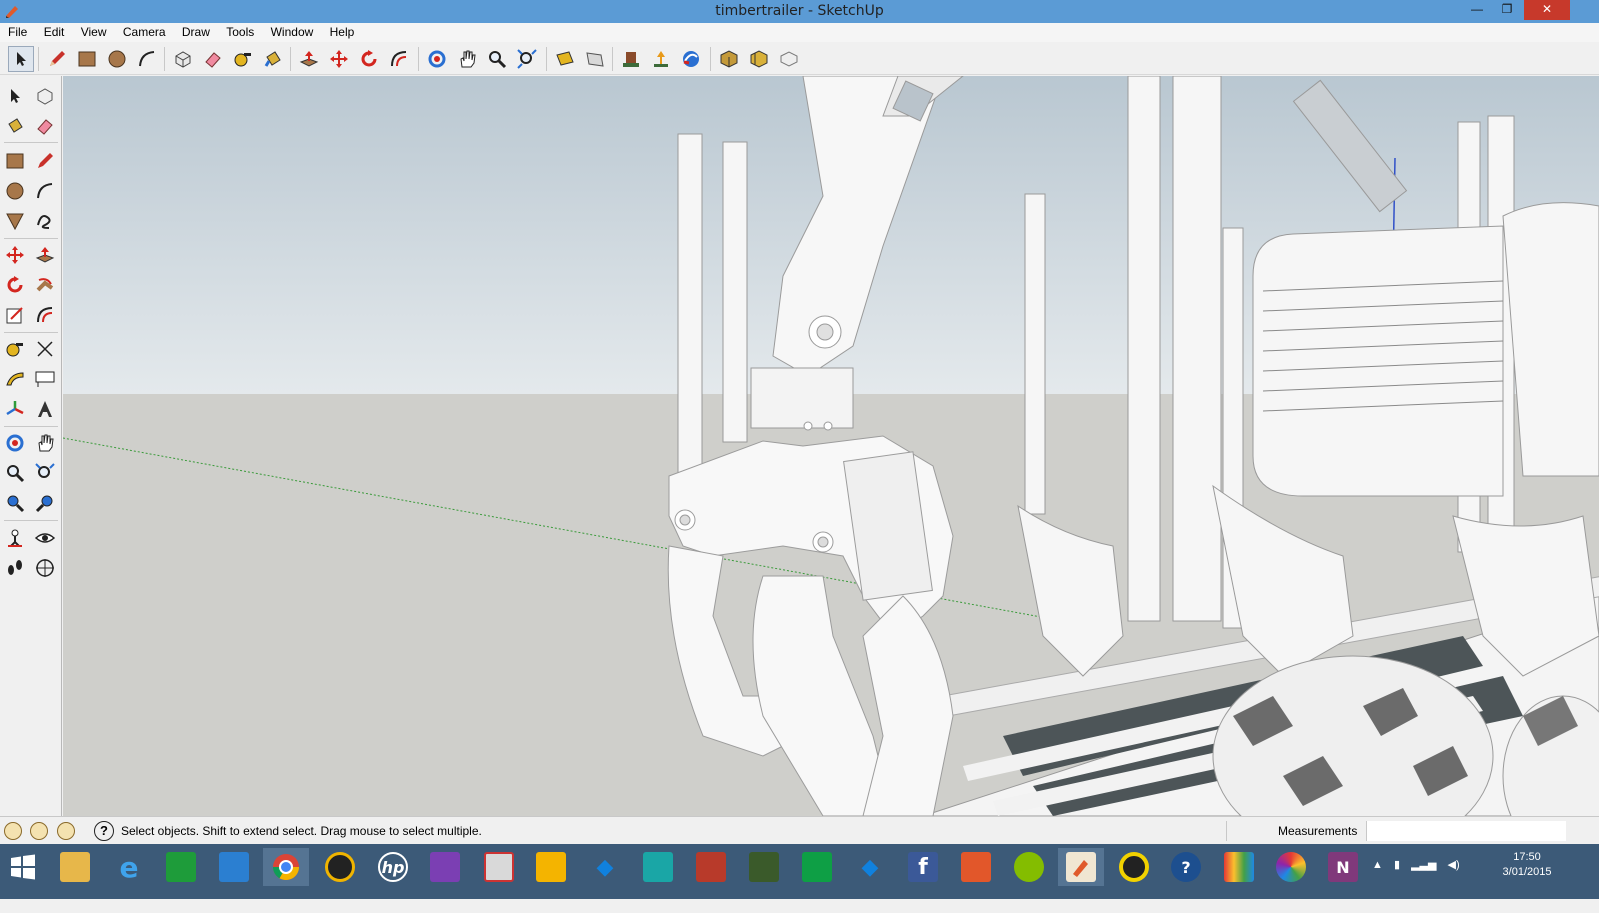 The width and height of the screenshot is (1599, 913). I want to click on dropbox-icon: ◆, so click(605, 867).